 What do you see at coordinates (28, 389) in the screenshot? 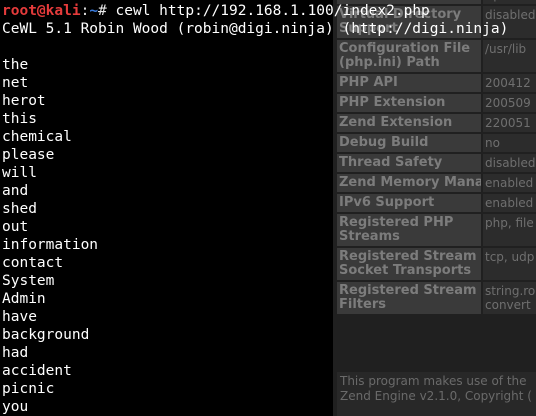
I see `word-list-item: picnic` at bounding box center [28, 389].